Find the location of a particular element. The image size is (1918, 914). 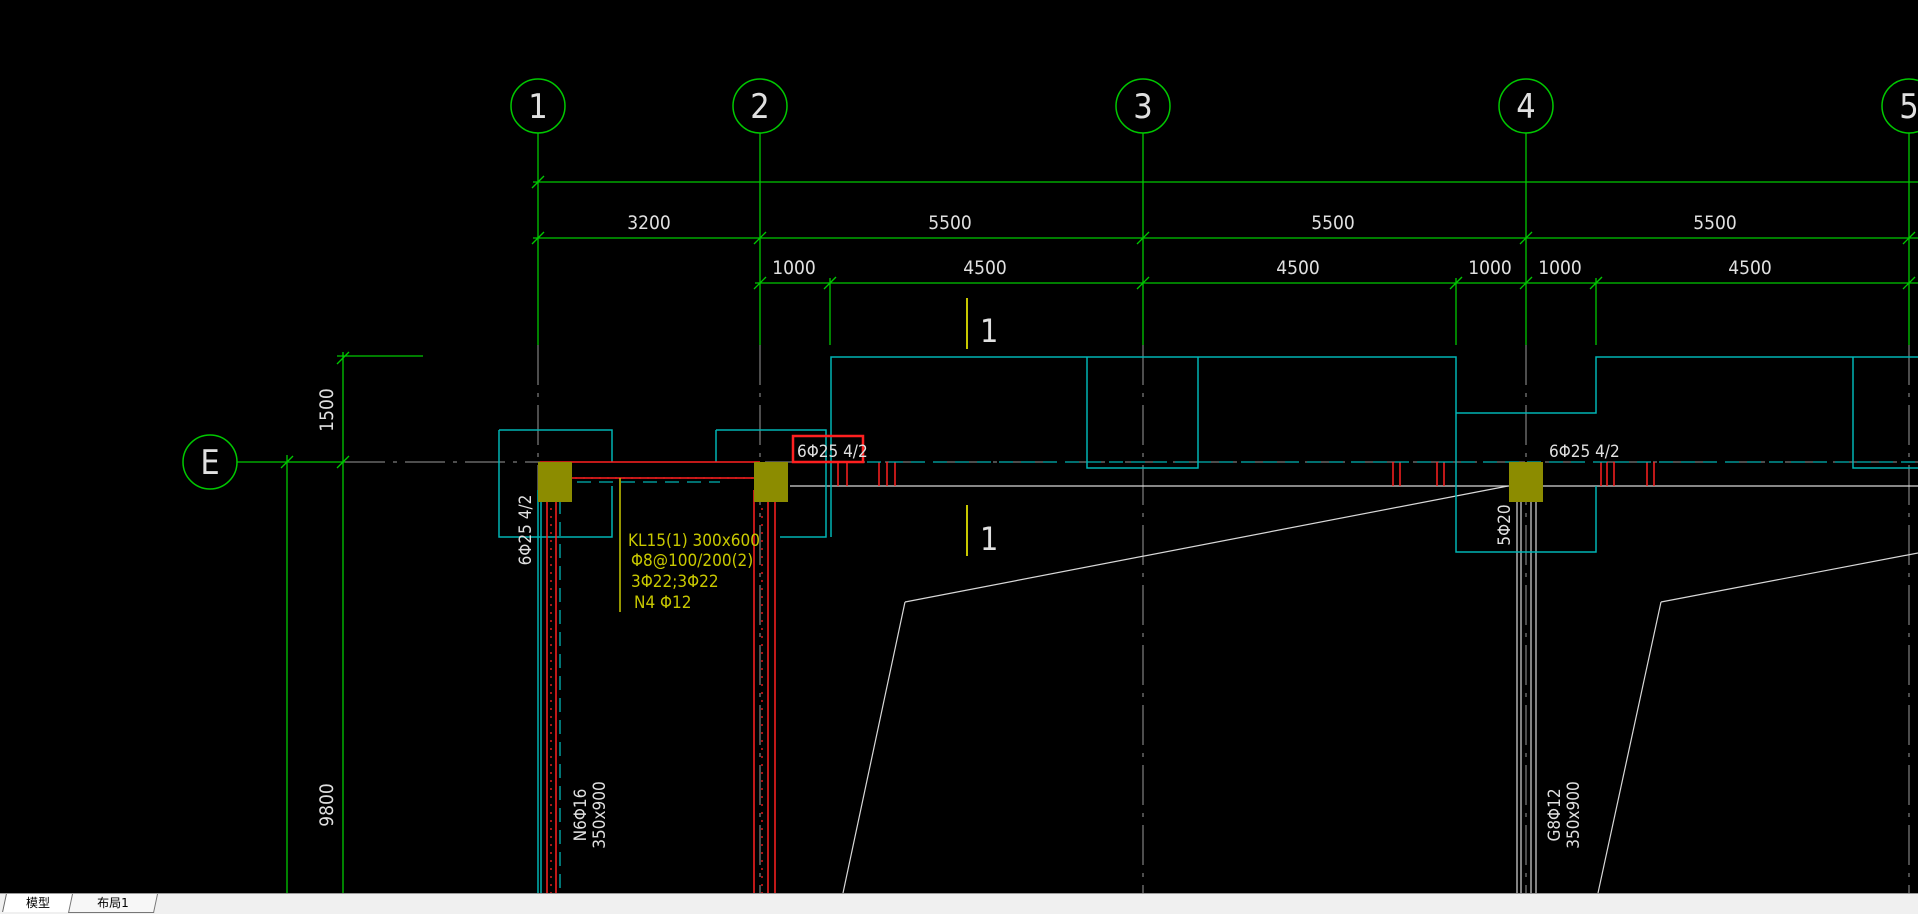

dim-3200: 3200 is located at coordinates (649, 223).